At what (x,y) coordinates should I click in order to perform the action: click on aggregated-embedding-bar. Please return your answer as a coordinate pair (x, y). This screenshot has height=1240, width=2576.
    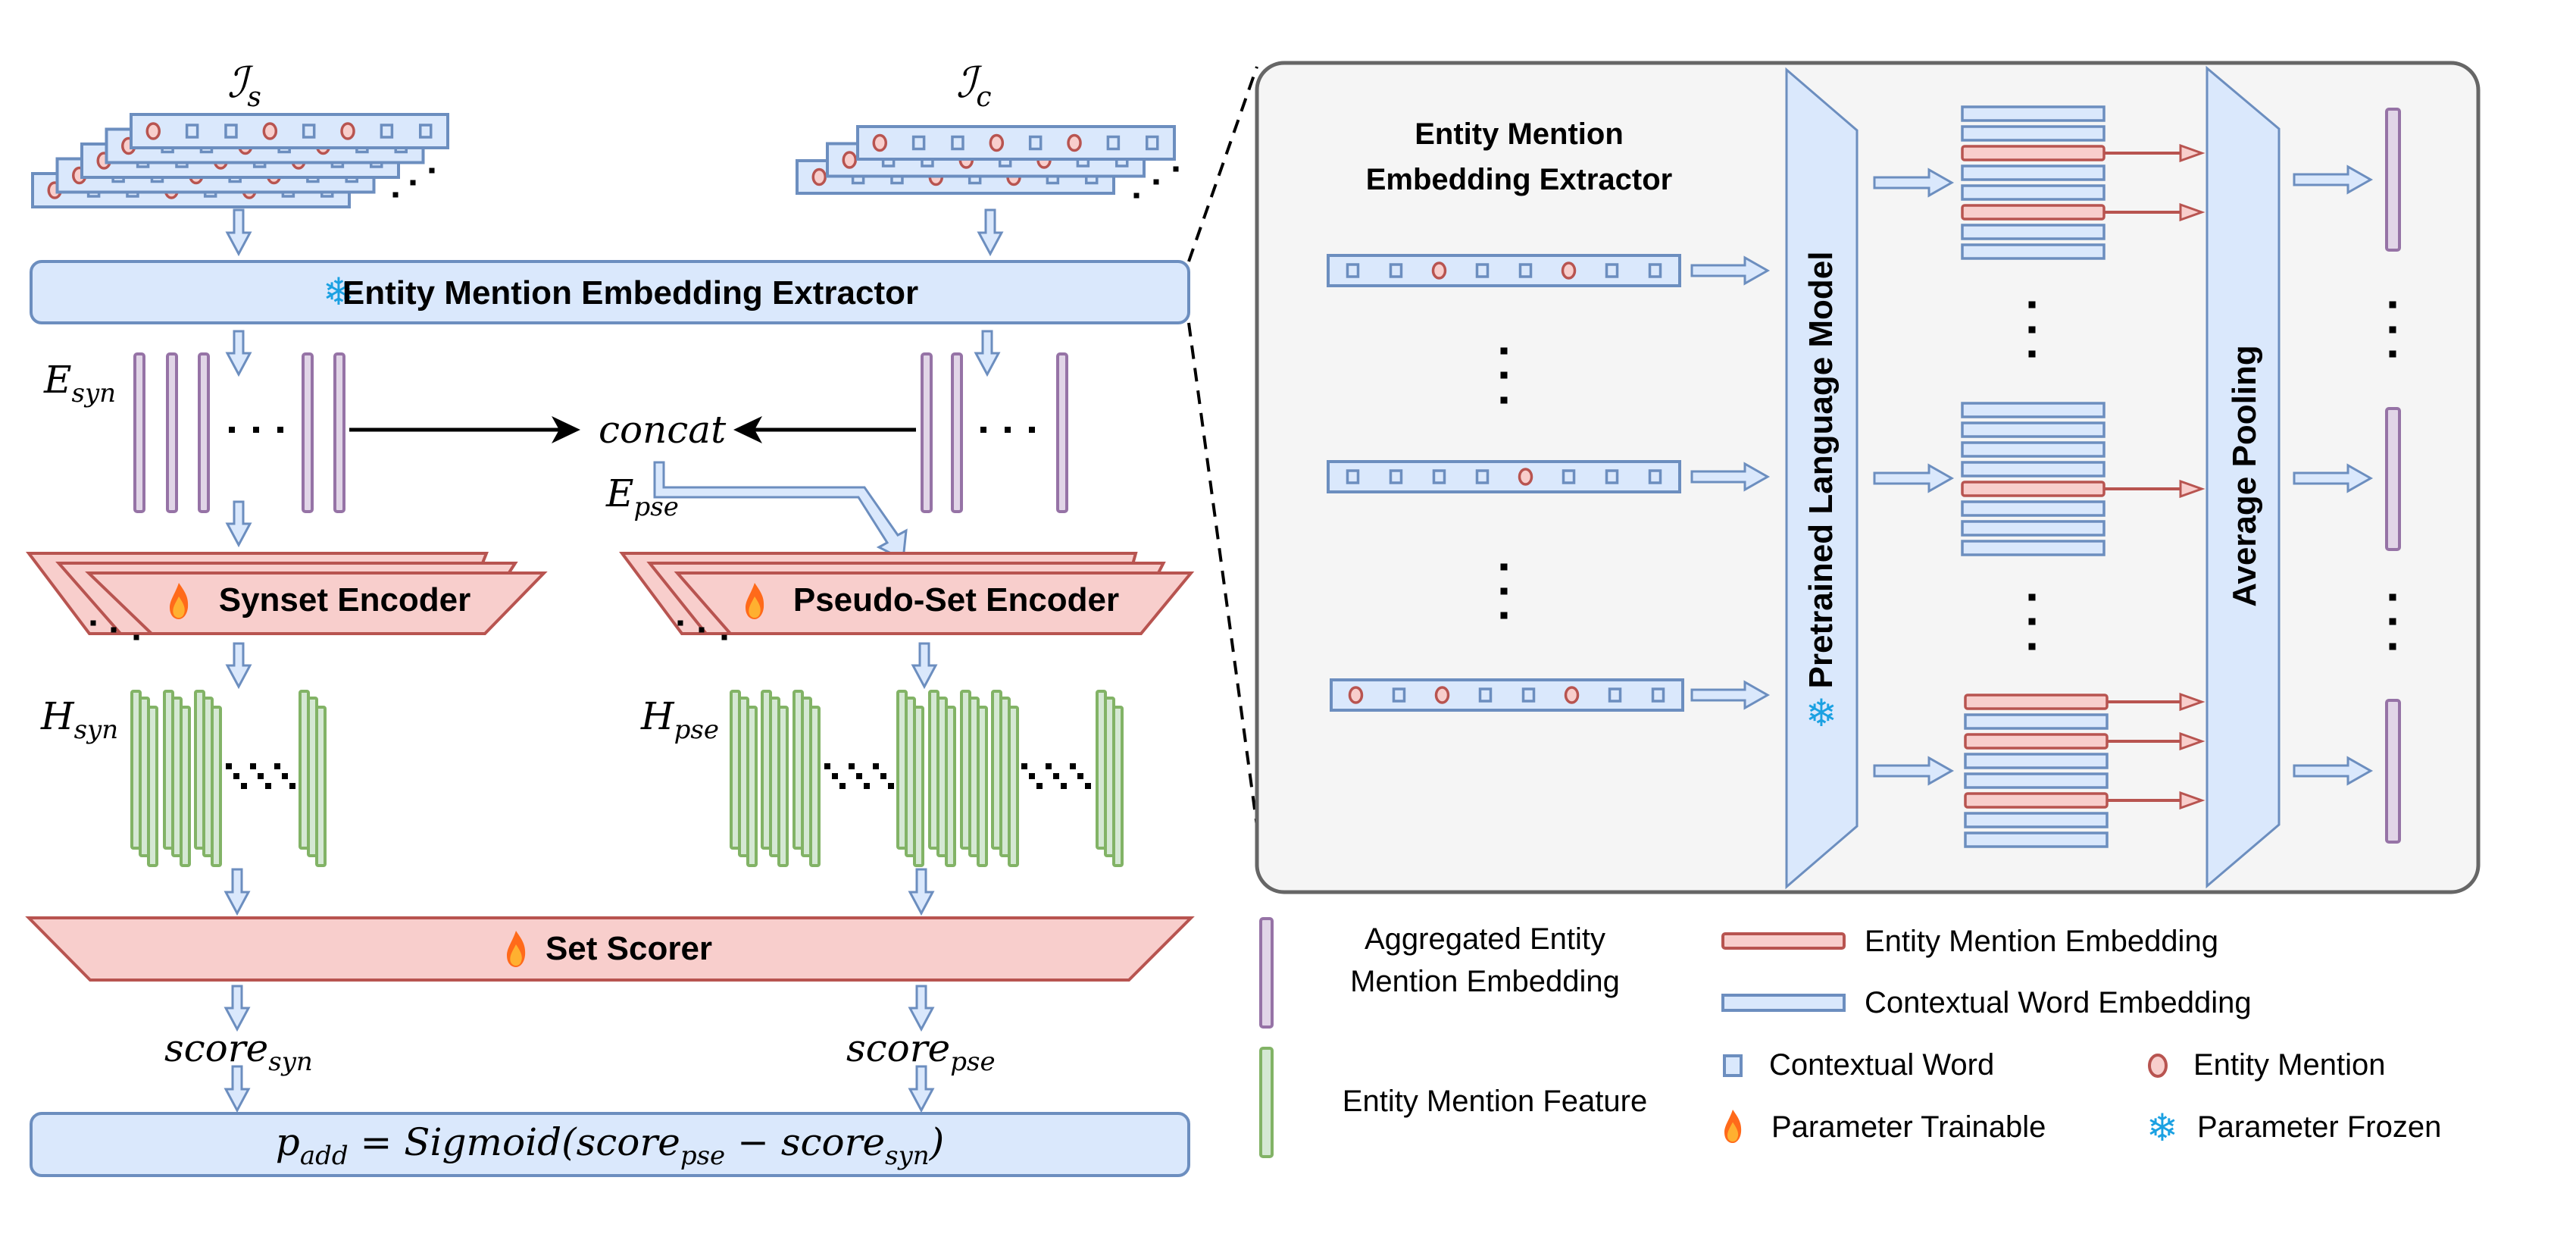
    Looking at the image, I should click on (2393, 771).